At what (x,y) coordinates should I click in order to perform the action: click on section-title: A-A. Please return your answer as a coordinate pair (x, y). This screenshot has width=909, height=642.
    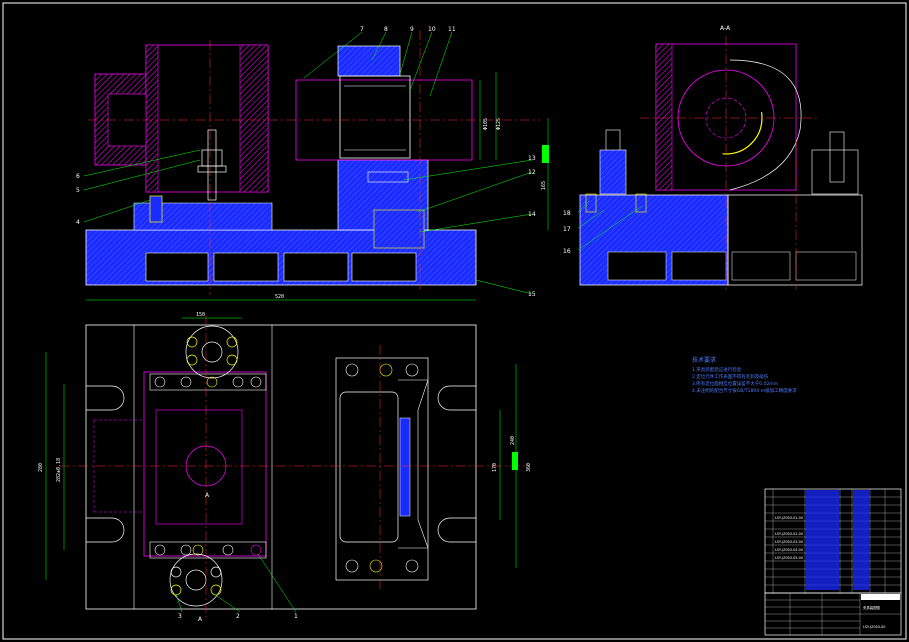
    Looking at the image, I should click on (725, 28).